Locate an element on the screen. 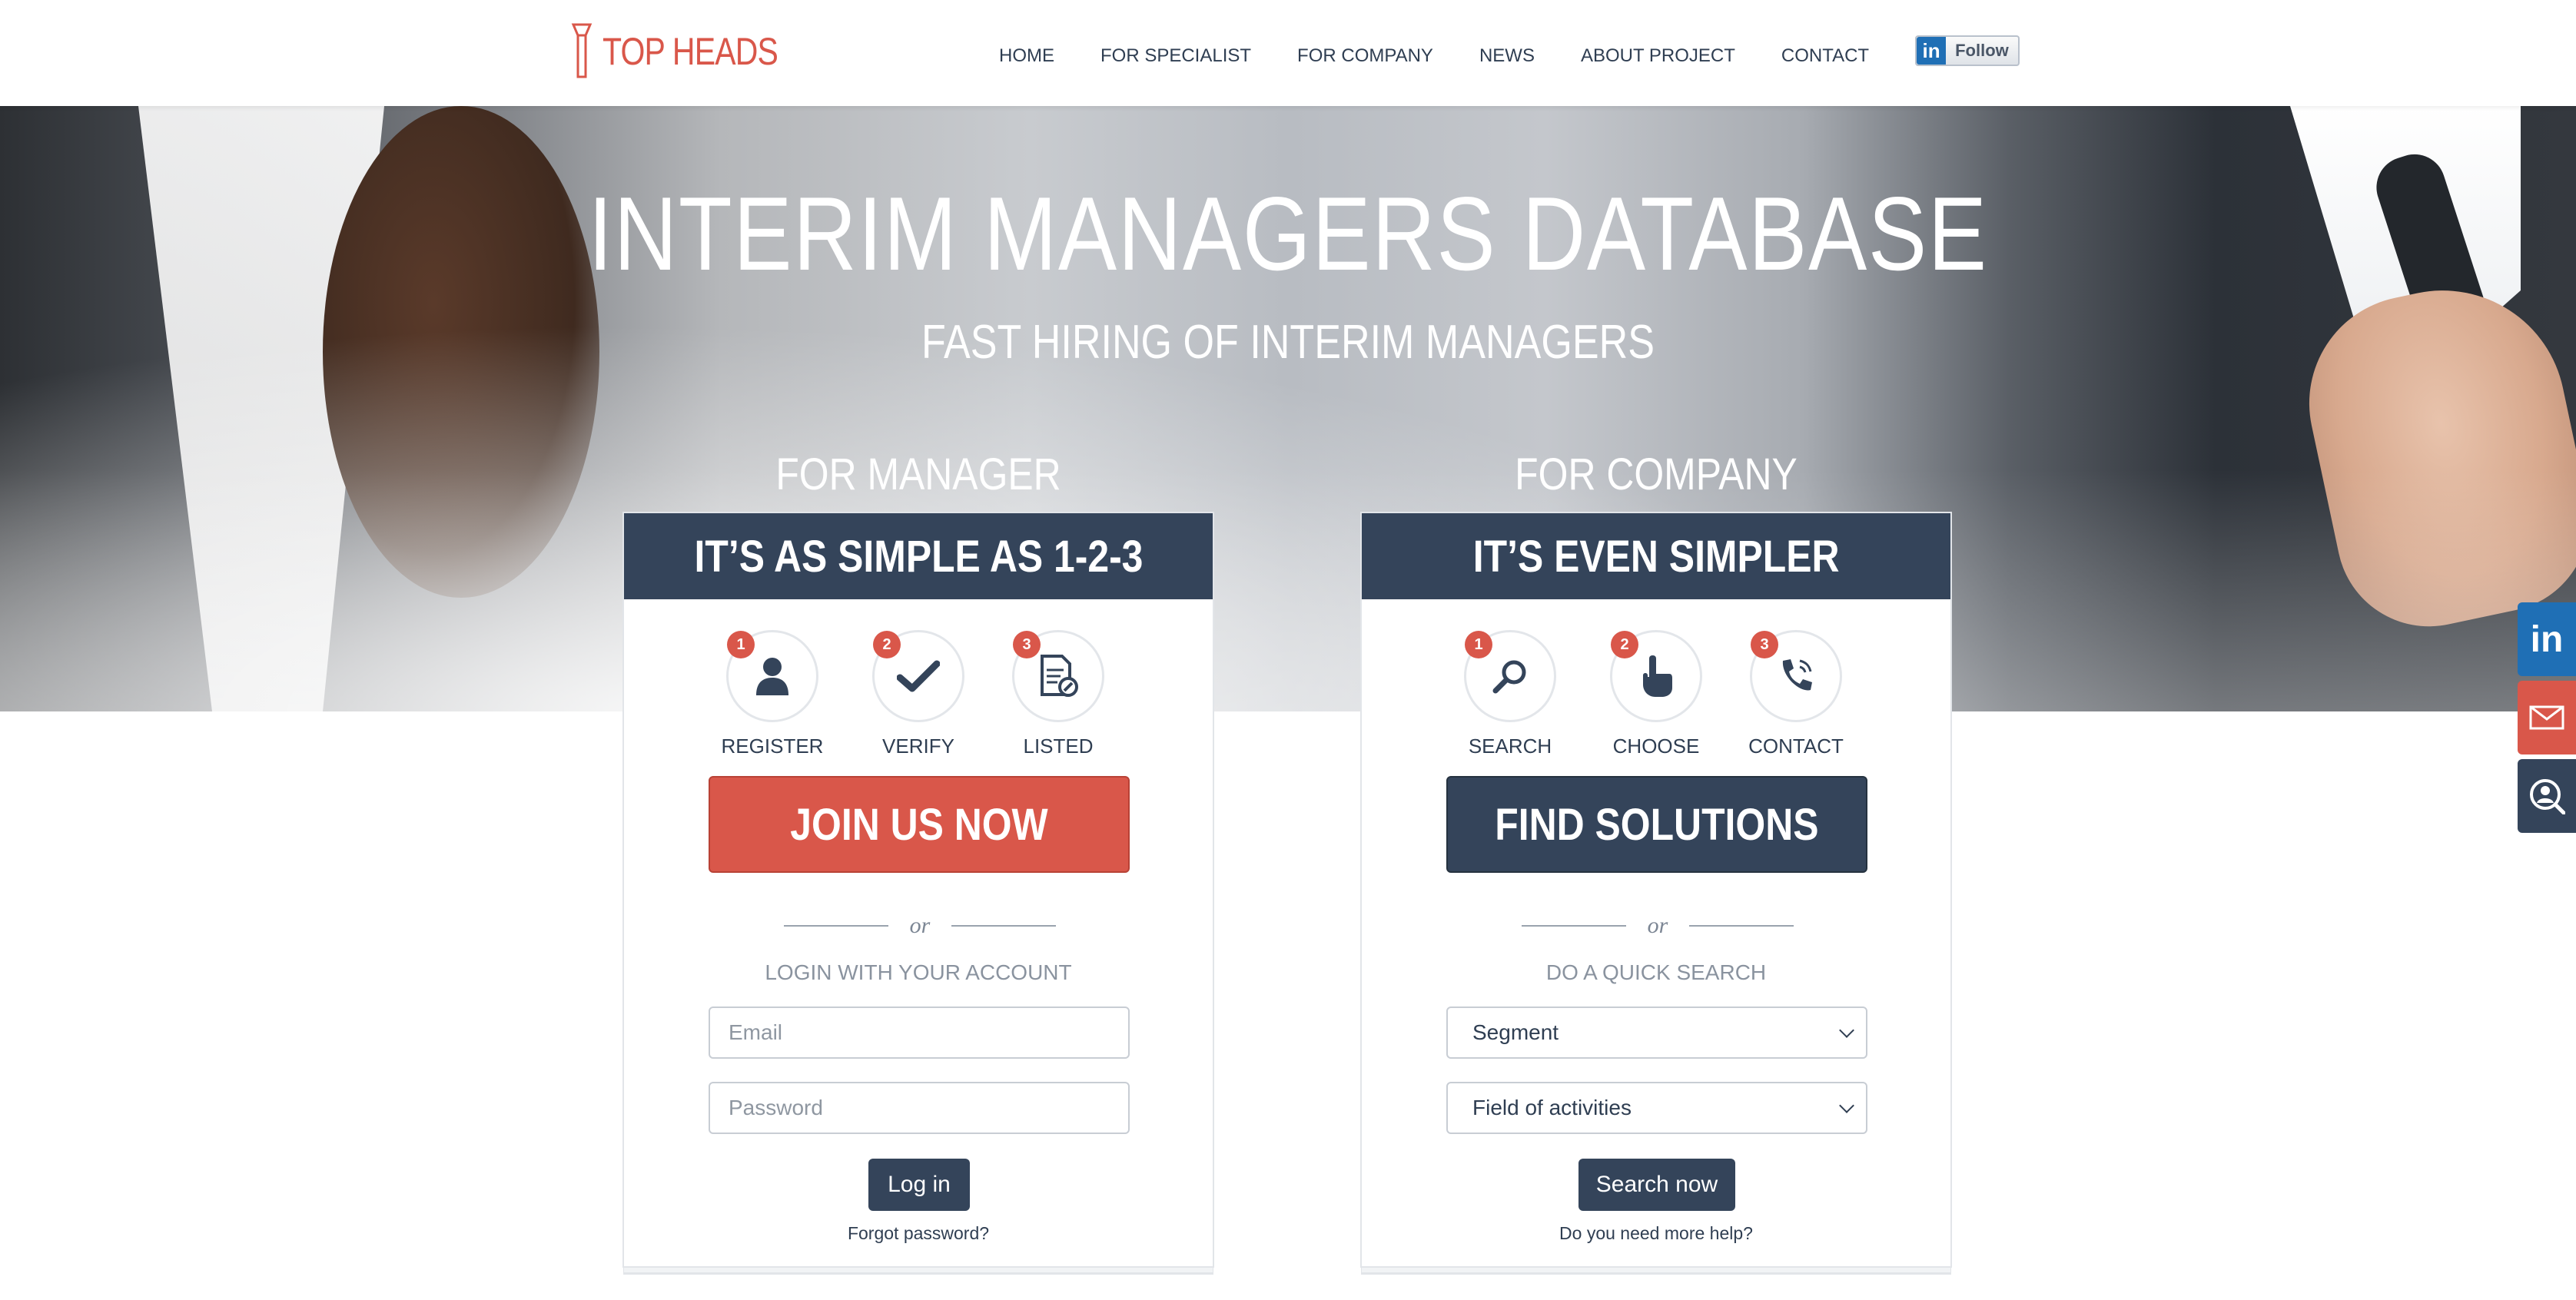 The image size is (2576, 1300). phone-icon is located at coordinates (1797, 675).